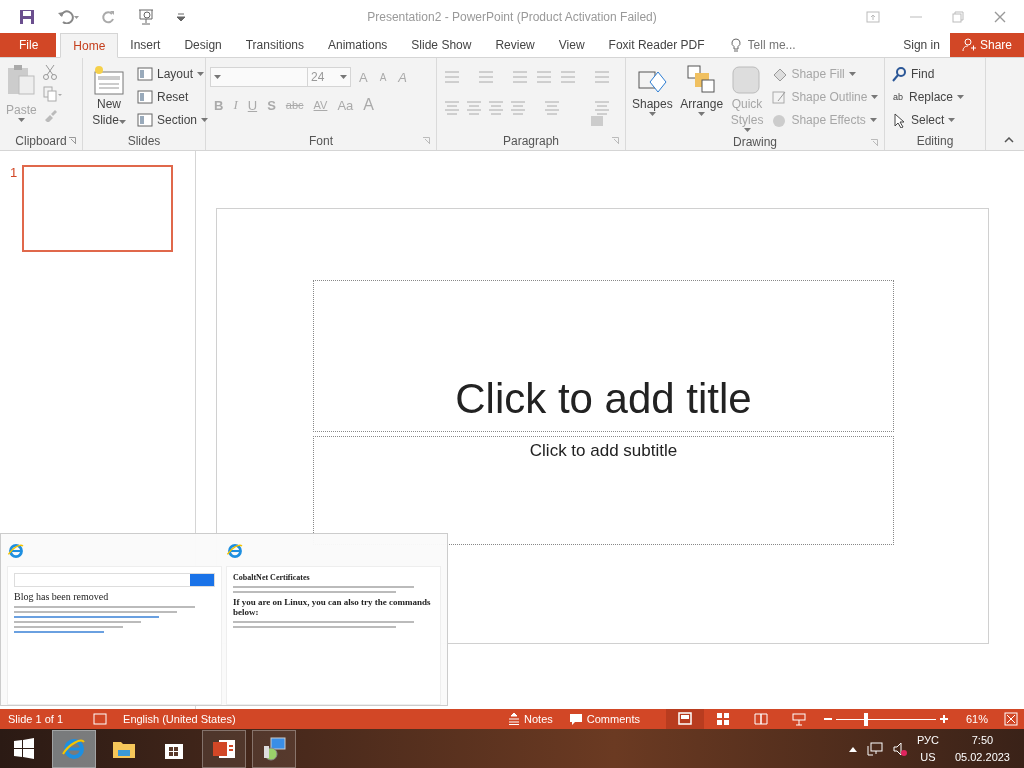 This screenshot has width=1024, height=768. Describe the element at coordinates (530, 141) in the screenshot. I see `group-label: Paragraph` at that location.